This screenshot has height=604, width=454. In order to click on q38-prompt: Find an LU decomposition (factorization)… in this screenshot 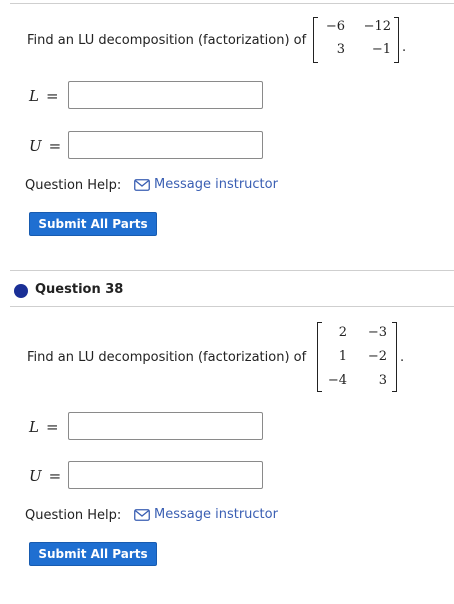, I will do `click(167, 357)`.